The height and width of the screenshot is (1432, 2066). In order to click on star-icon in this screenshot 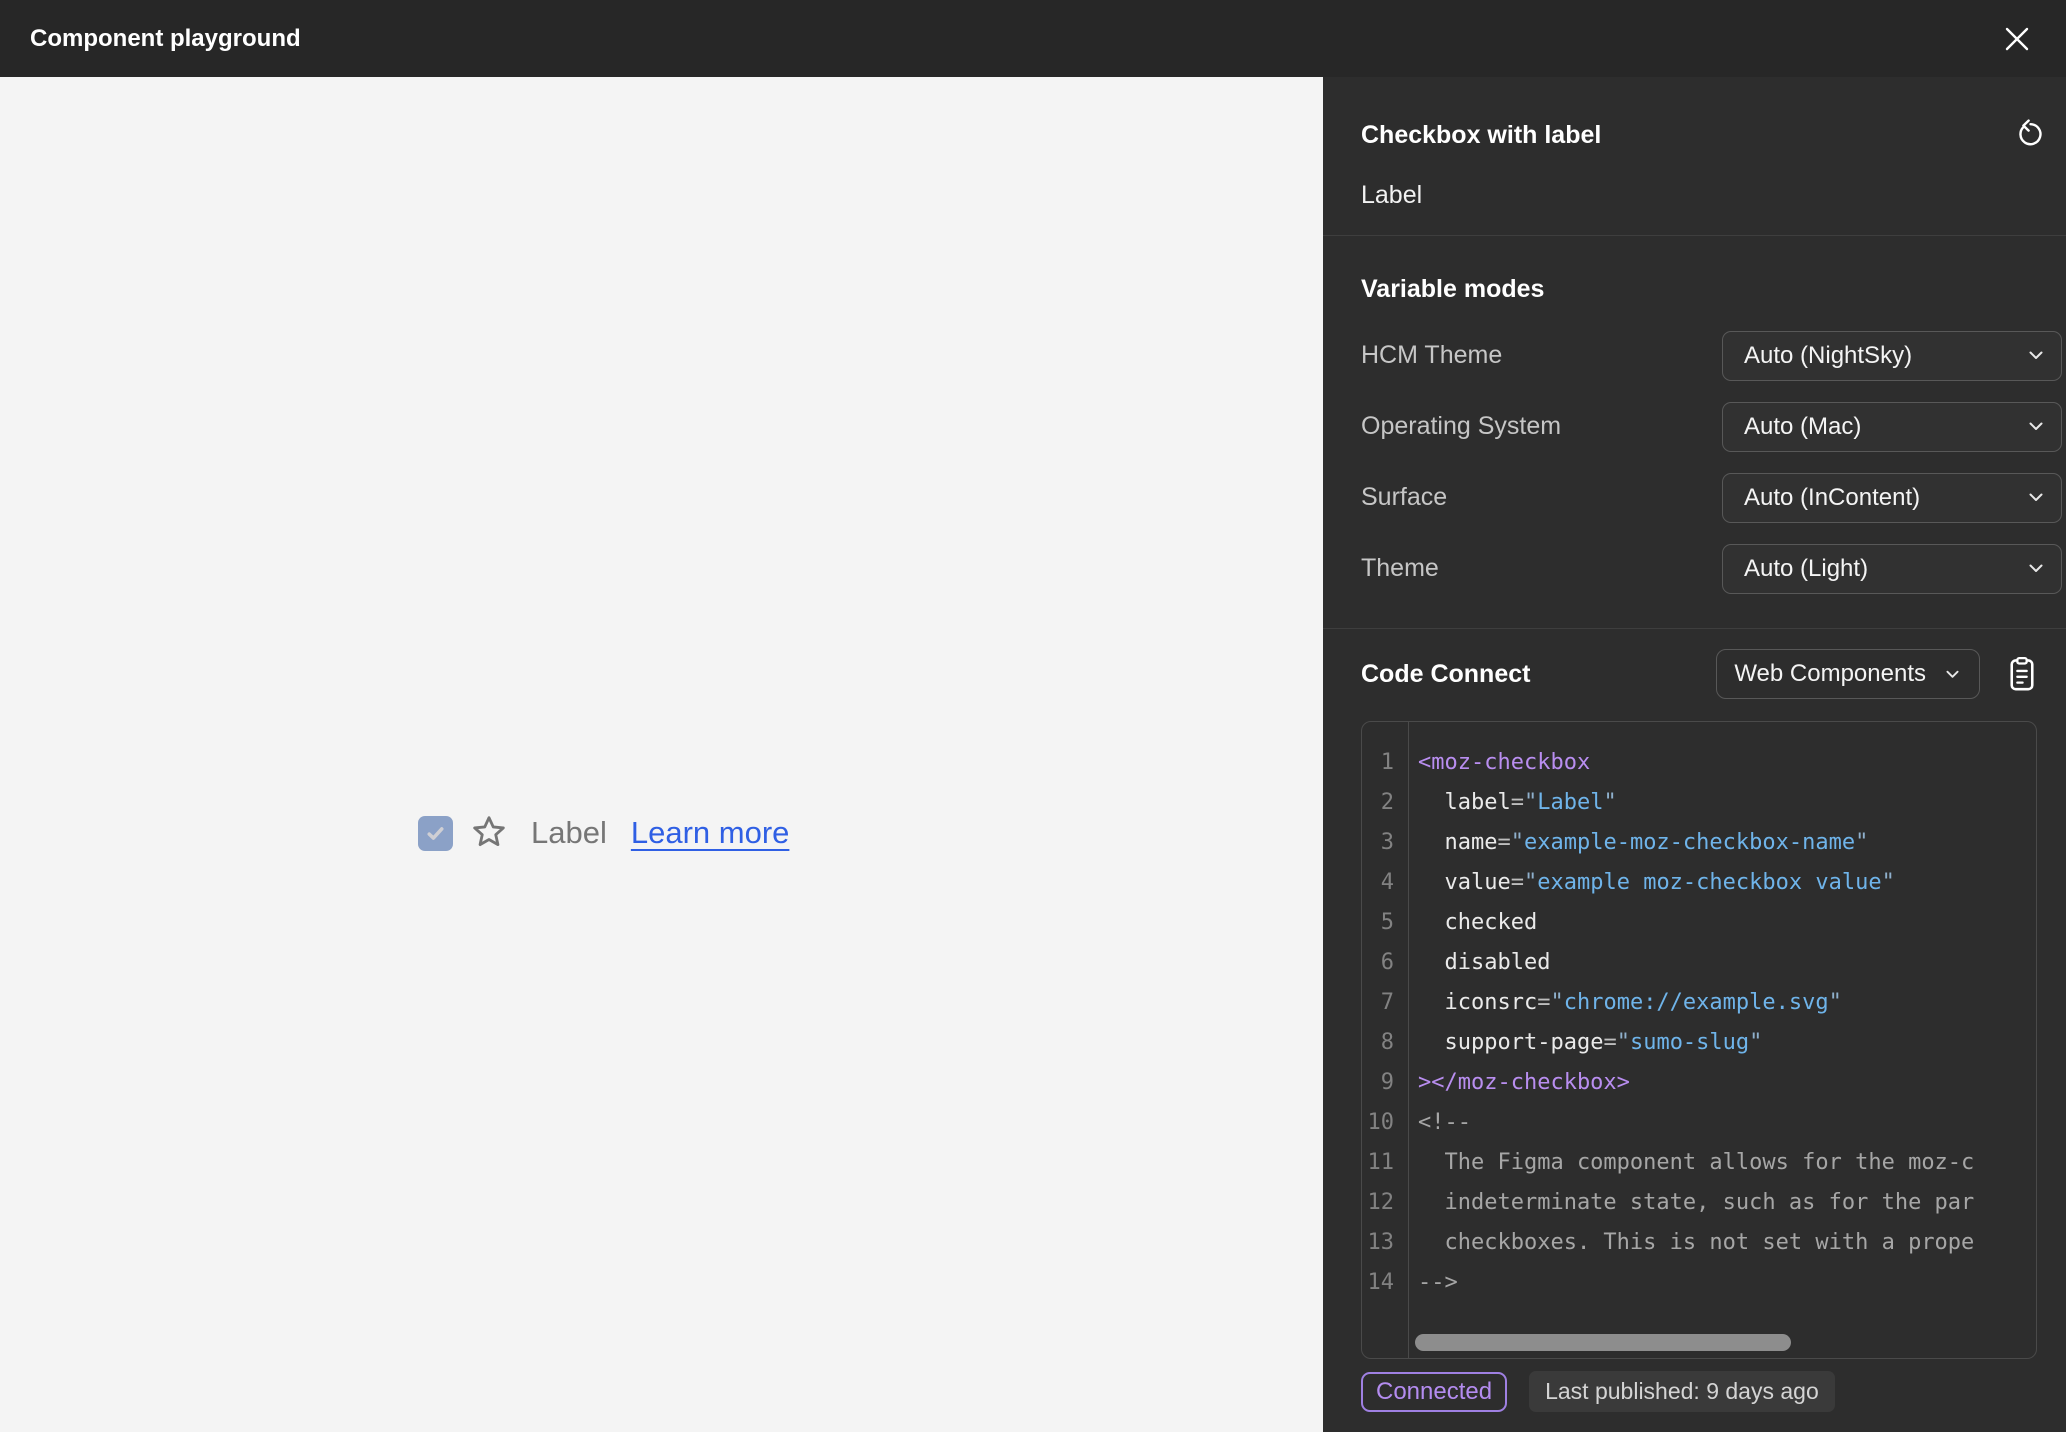, I will do `click(489, 833)`.